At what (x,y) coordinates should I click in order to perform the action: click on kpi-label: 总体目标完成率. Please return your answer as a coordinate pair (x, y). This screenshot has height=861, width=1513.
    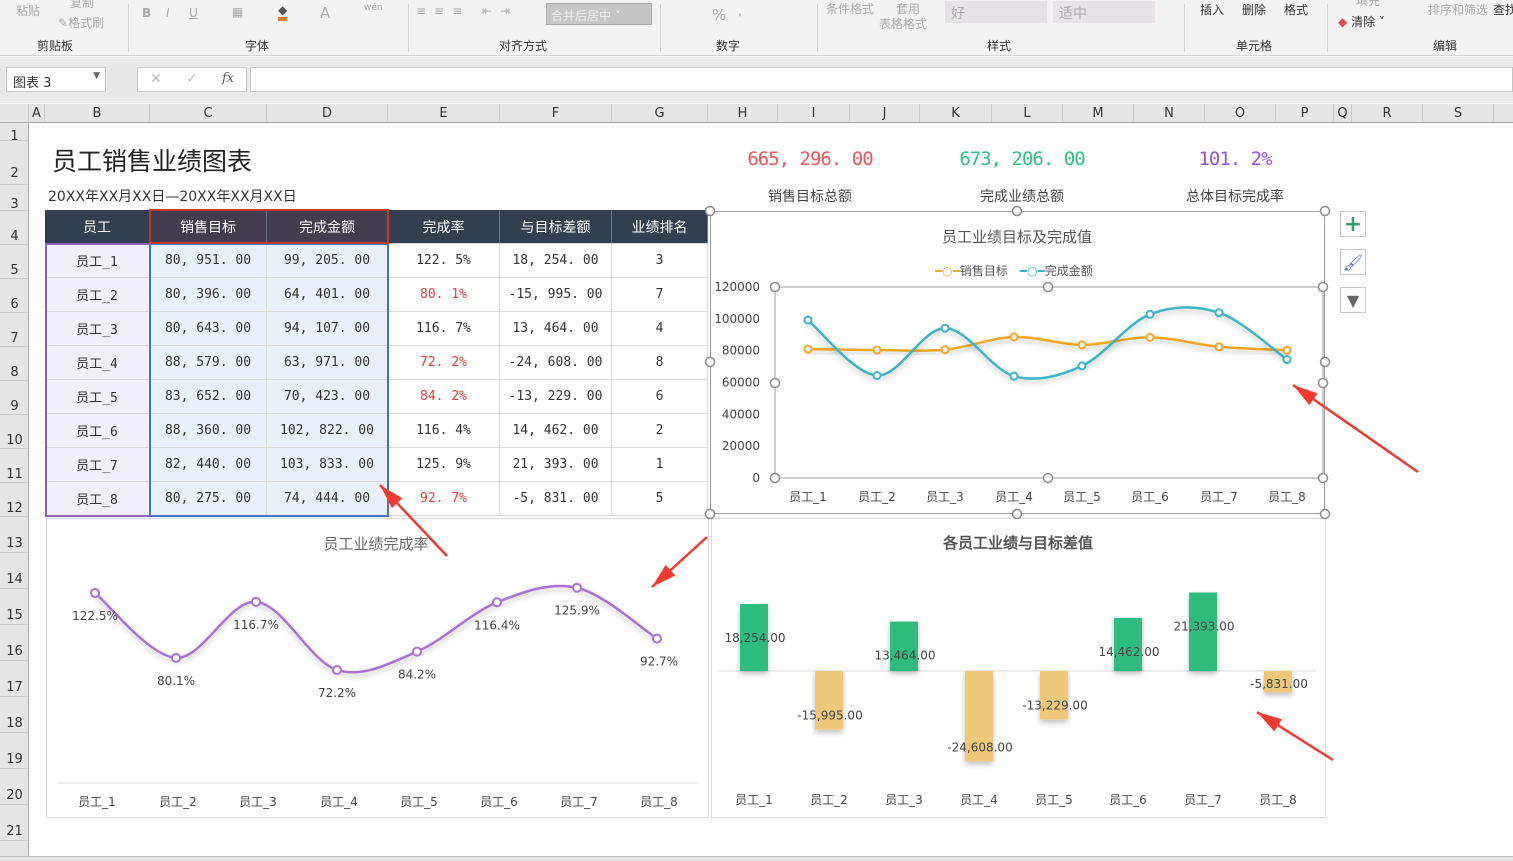
    Looking at the image, I should click on (1235, 196).